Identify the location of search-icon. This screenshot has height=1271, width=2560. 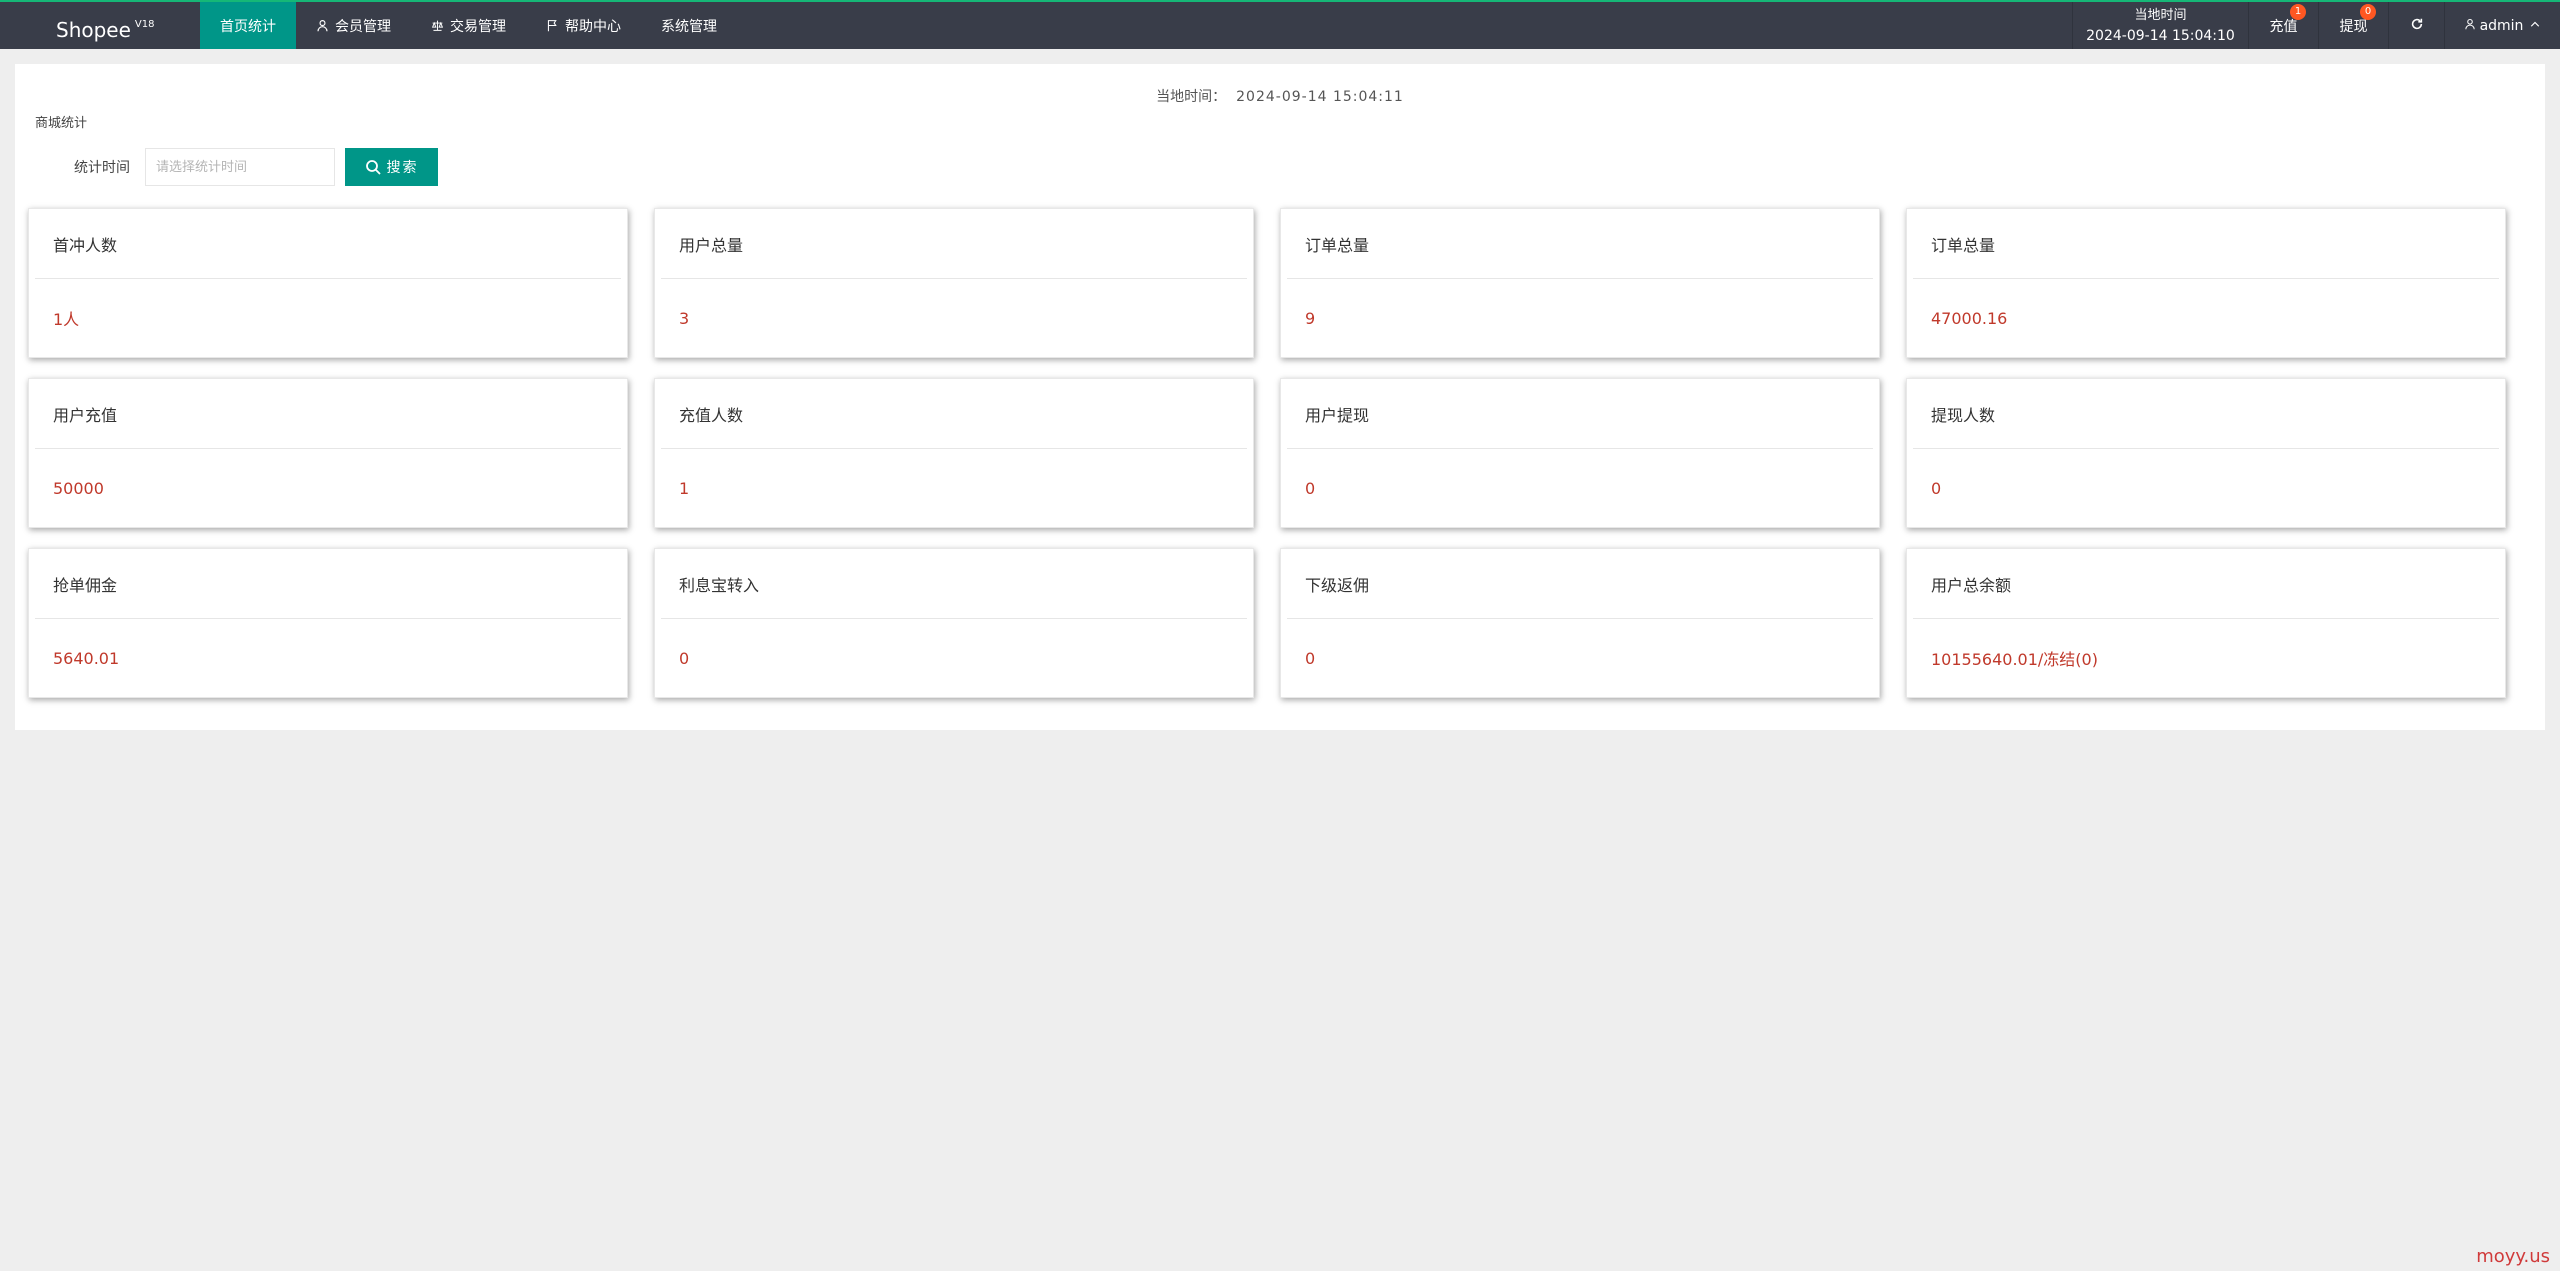
(373, 167).